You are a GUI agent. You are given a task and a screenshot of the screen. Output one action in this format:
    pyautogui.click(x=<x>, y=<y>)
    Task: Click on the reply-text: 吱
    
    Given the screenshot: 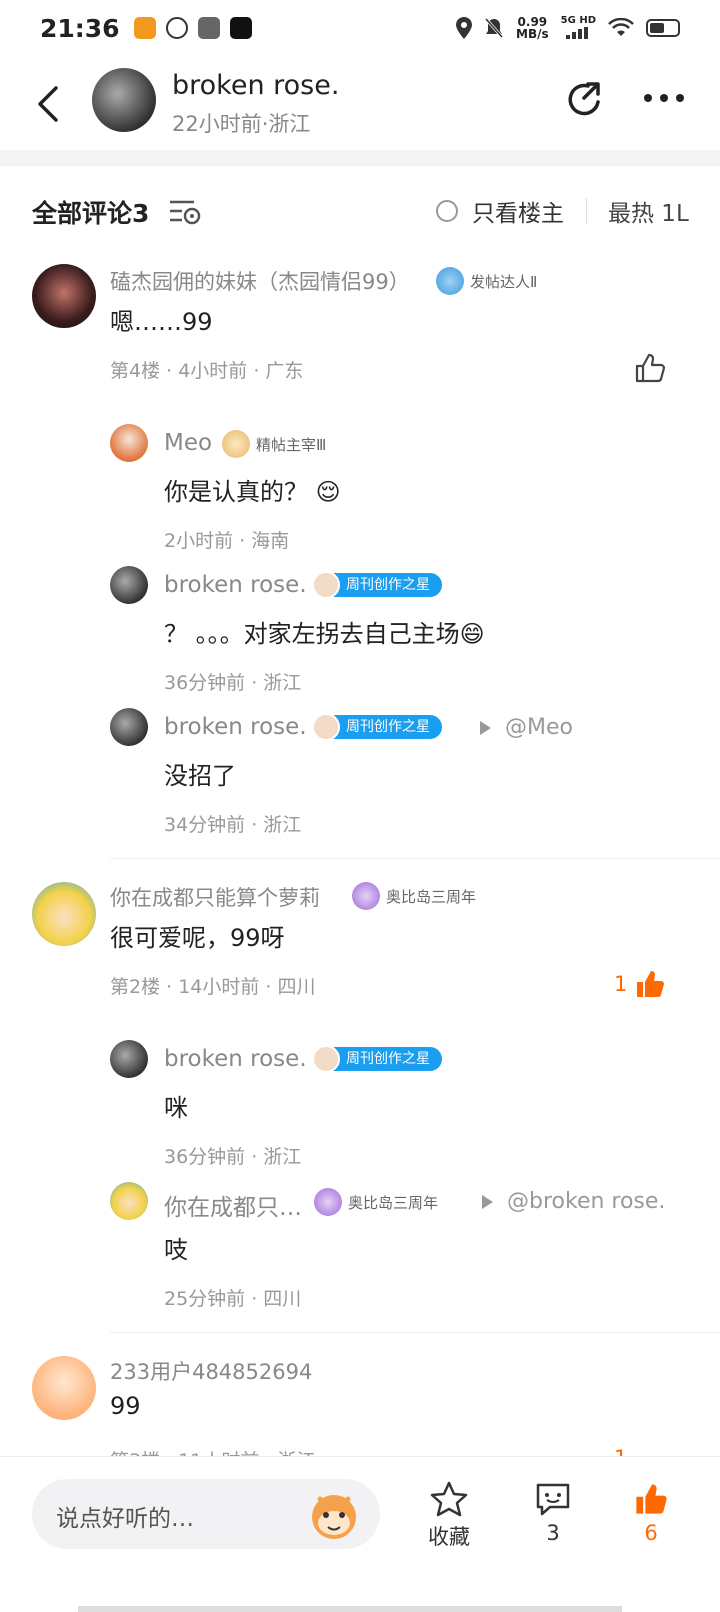 What is the action you would take?
    pyautogui.click(x=176, y=1250)
    